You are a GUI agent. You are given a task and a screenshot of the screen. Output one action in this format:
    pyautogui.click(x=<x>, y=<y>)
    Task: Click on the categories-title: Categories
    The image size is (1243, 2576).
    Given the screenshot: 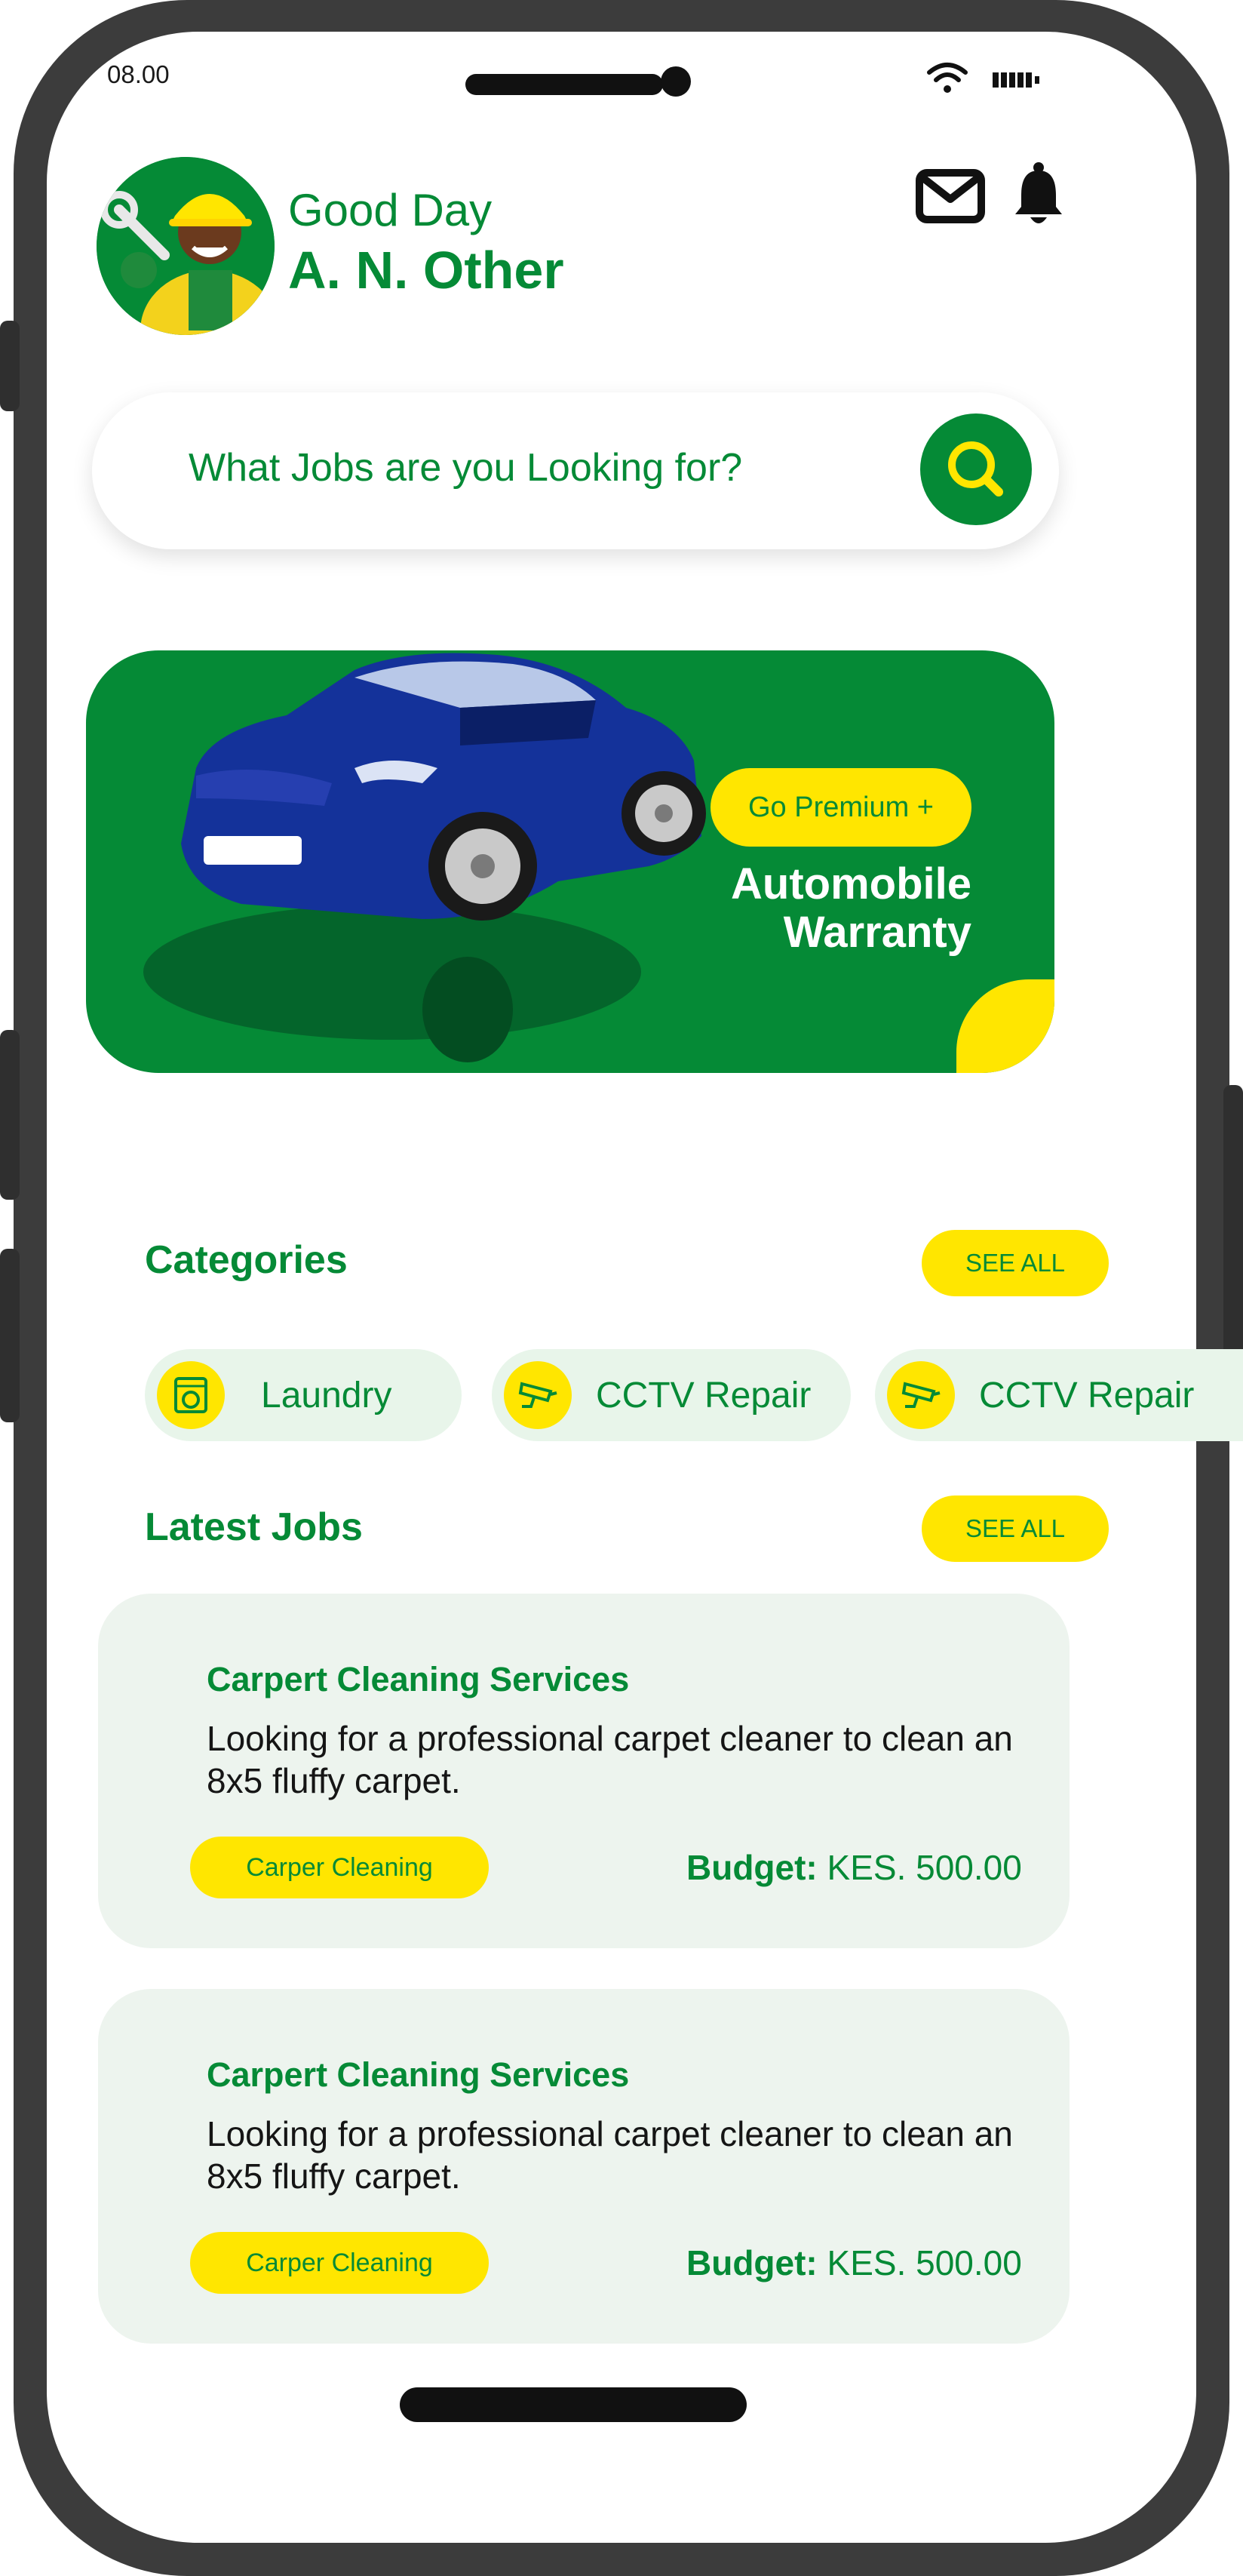 What is the action you would take?
    pyautogui.click(x=247, y=1260)
    